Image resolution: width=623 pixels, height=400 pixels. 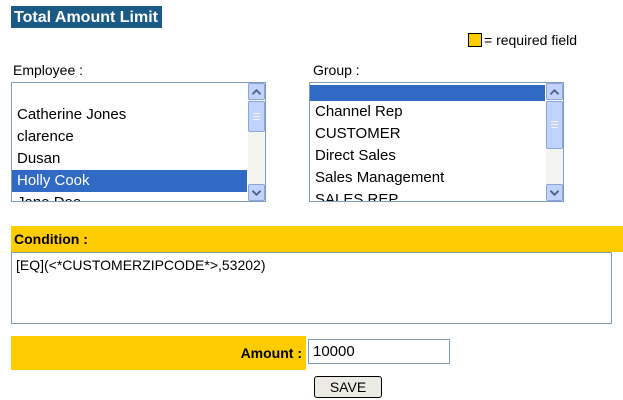 What do you see at coordinates (475, 40) in the screenshot?
I see `required-swatch-icon` at bounding box center [475, 40].